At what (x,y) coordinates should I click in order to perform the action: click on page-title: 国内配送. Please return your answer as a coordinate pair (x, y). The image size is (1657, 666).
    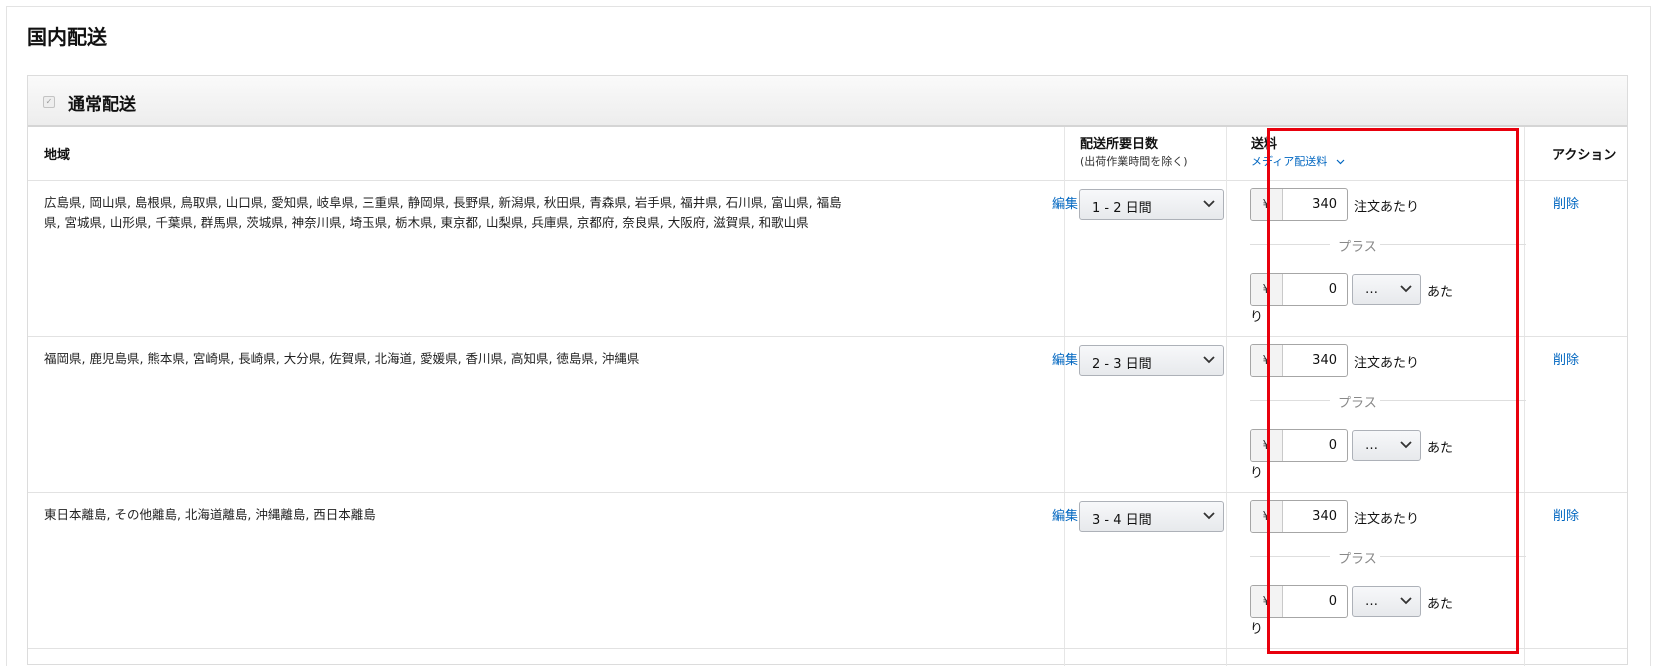
    Looking at the image, I should click on (67, 37).